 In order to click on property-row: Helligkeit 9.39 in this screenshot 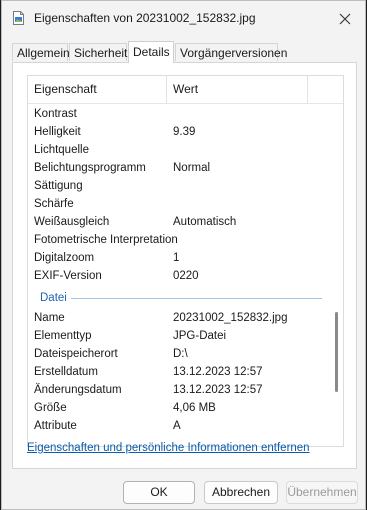, I will do `click(178, 132)`.